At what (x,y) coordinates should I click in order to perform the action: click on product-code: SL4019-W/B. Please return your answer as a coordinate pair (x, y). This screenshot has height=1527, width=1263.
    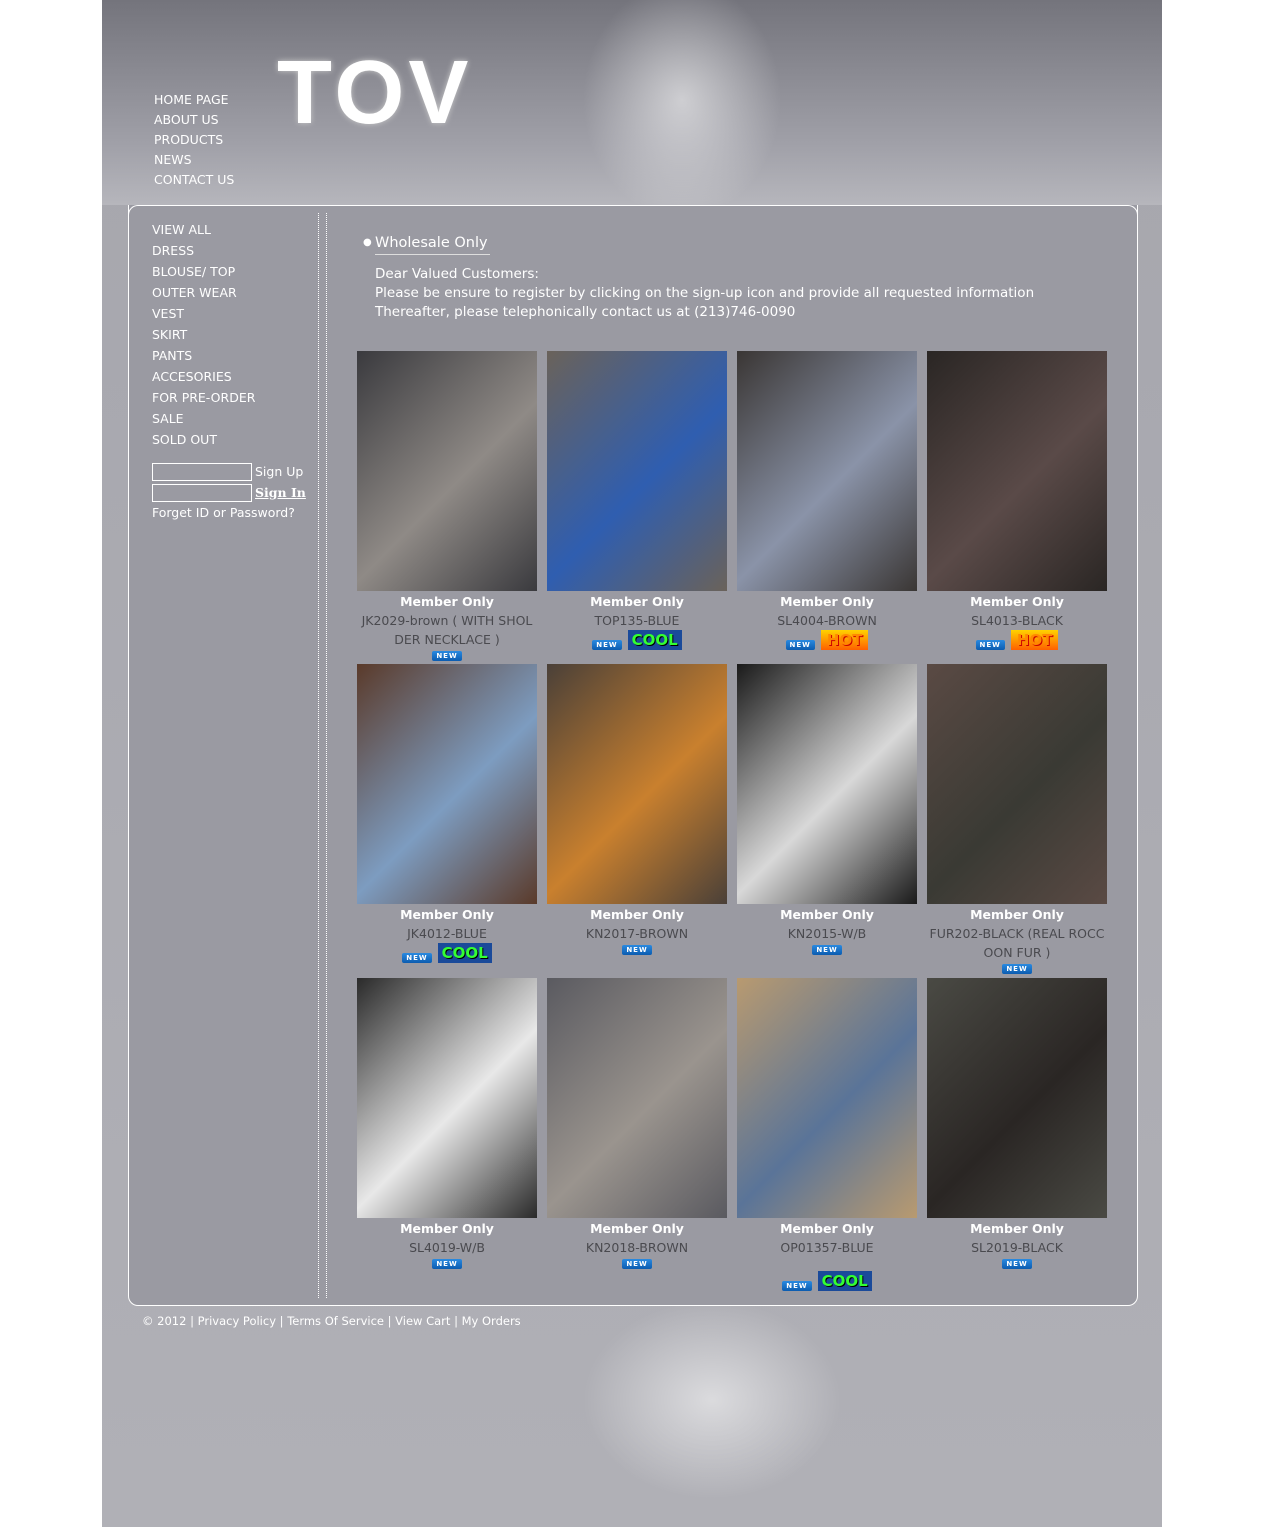
    Looking at the image, I should click on (447, 1247).